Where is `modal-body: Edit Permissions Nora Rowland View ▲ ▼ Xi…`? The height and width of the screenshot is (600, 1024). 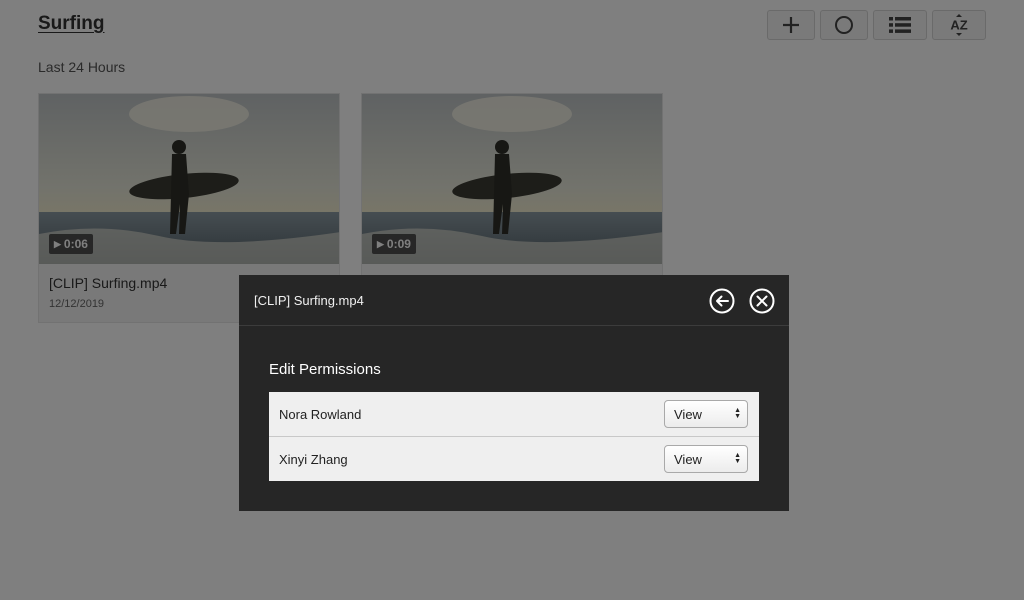
modal-body: Edit Permissions Nora Rowland View ▲ ▼ Xi… is located at coordinates (514, 421).